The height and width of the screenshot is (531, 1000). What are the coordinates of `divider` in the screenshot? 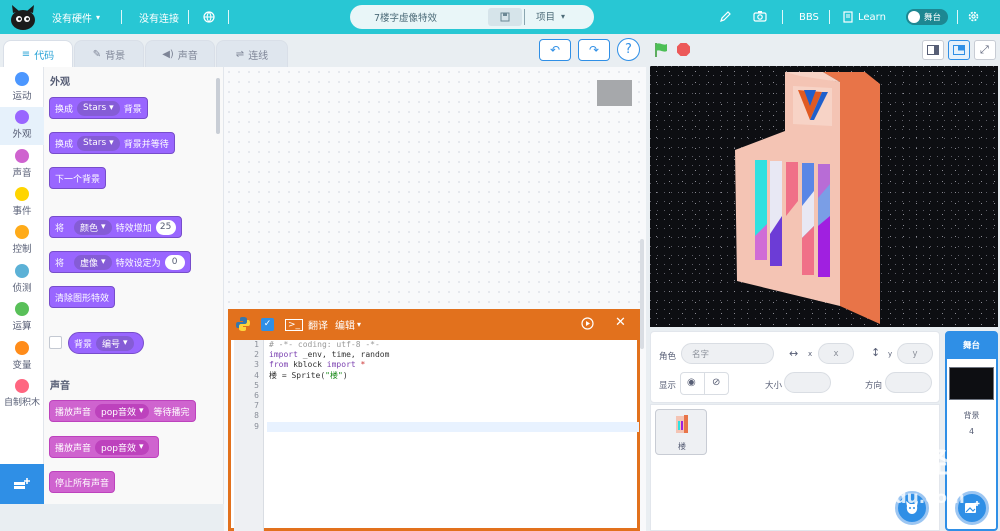 It's located at (957, 17).